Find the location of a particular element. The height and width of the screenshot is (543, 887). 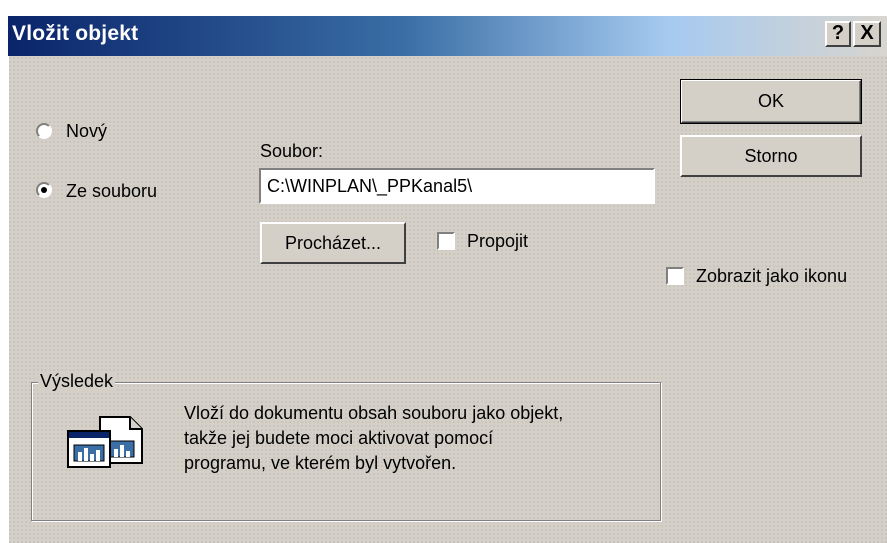

close-icon: X is located at coordinates (867, 33).